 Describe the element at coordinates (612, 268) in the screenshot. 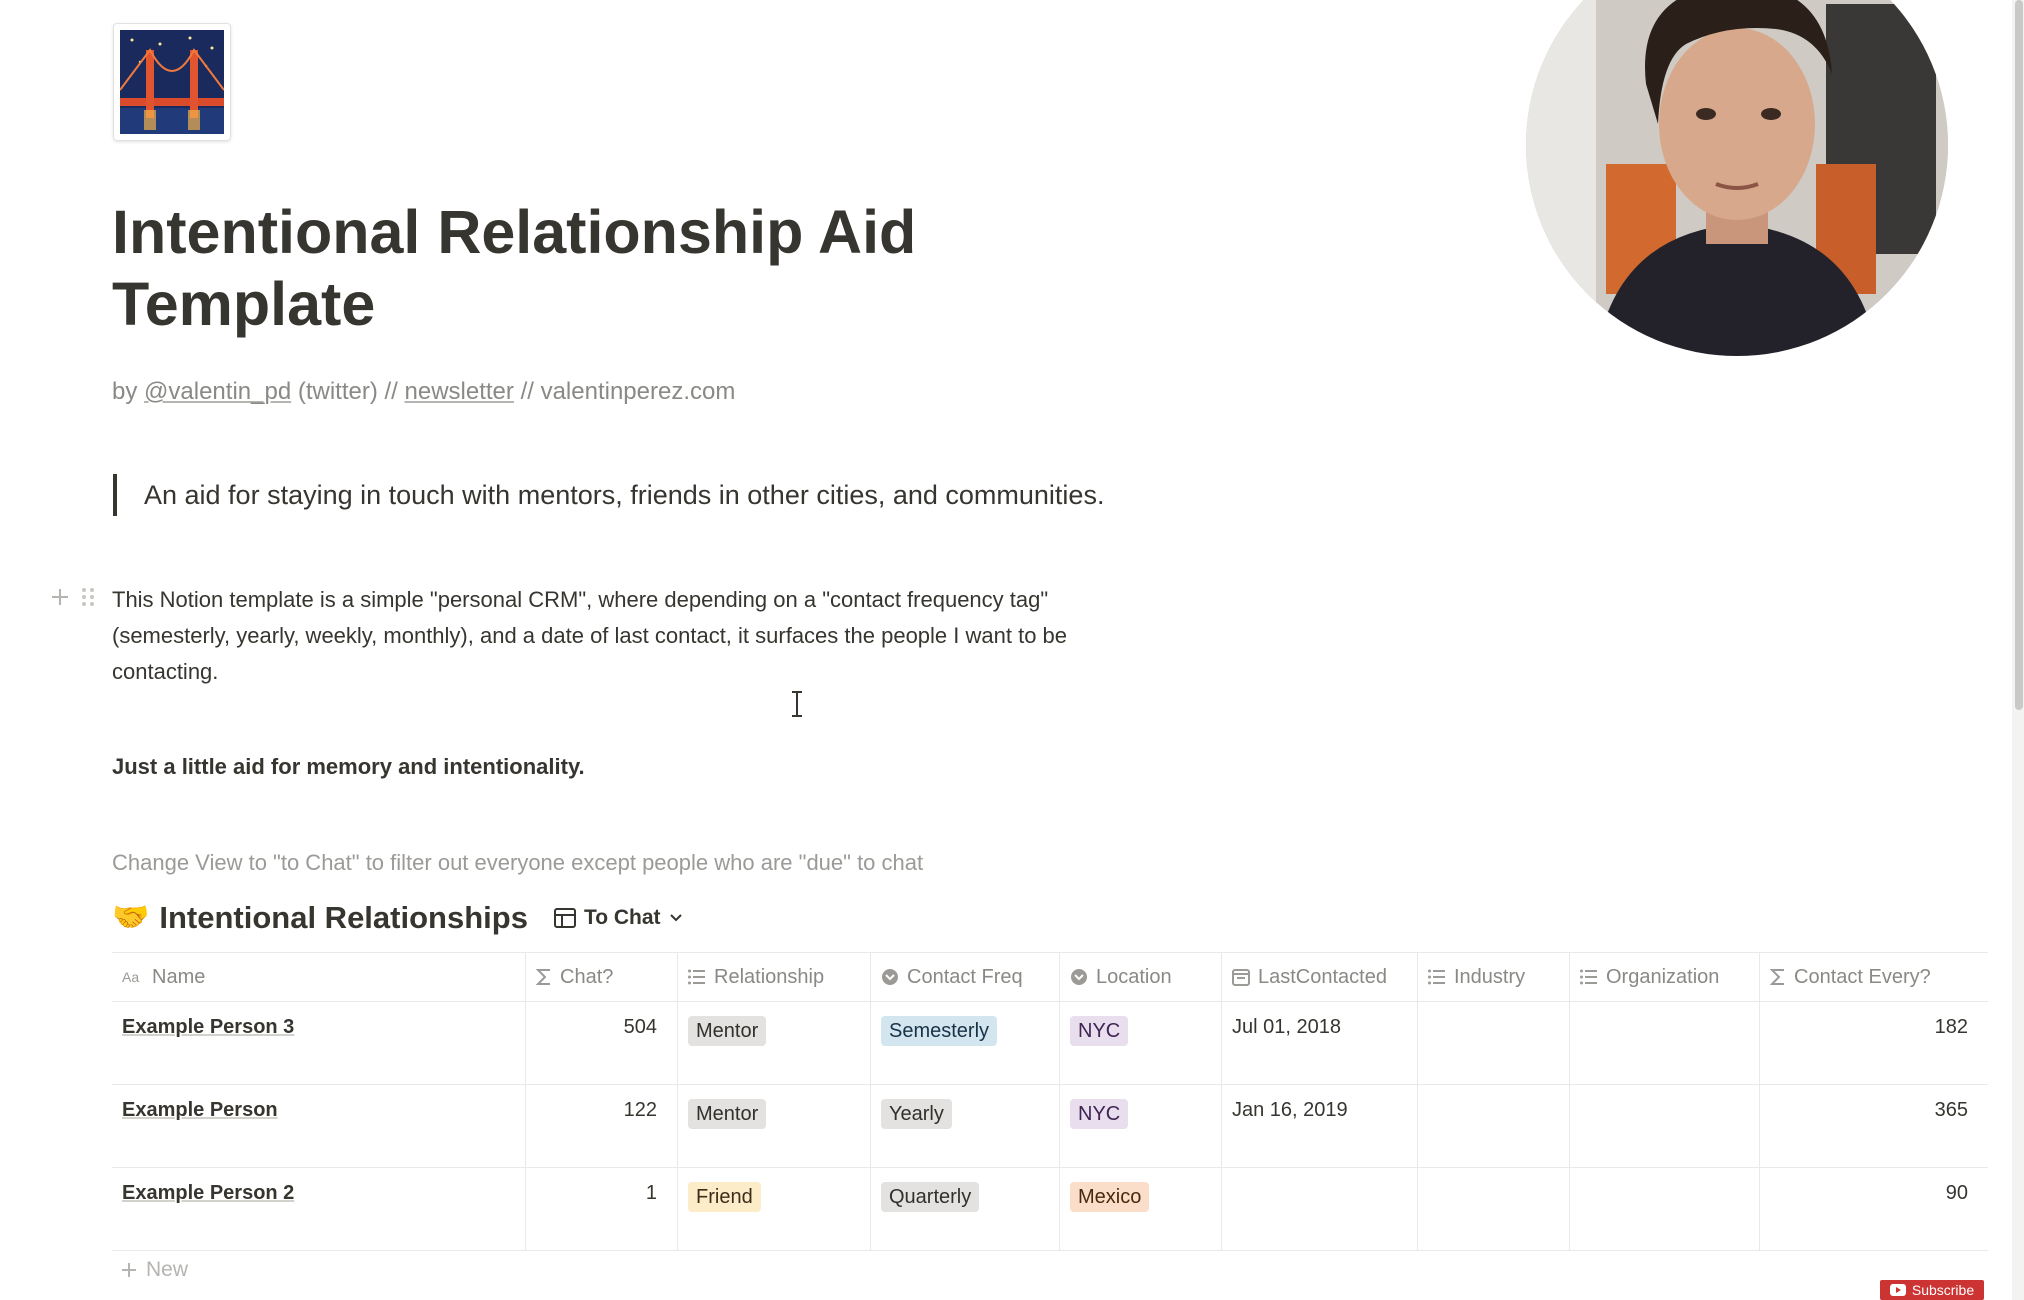

I see `page-title: Intentional Relationship Aid Template` at that location.